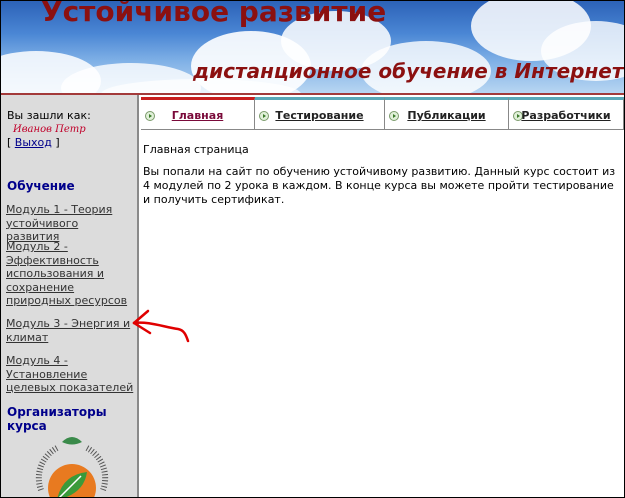 This screenshot has height=498, width=625. What do you see at coordinates (161, 326) in the screenshot?
I see `annotation-arrow-icon` at bounding box center [161, 326].